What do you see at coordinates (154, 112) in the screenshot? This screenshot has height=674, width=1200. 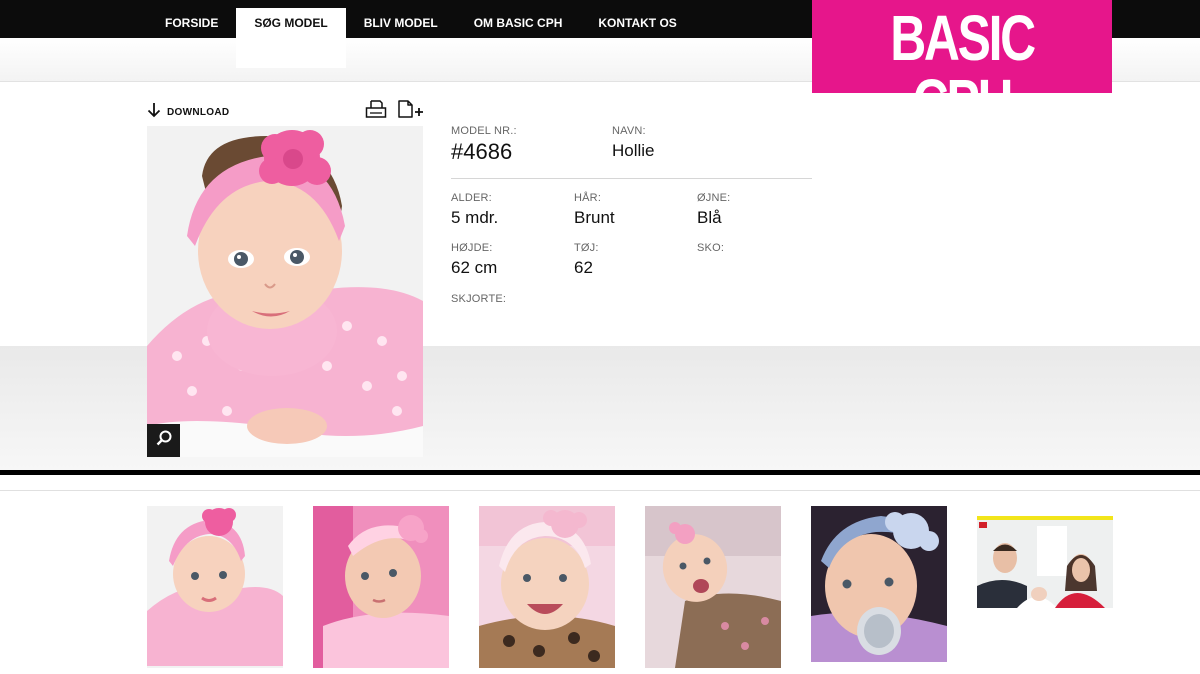 I see `download-arrow-icon` at bounding box center [154, 112].